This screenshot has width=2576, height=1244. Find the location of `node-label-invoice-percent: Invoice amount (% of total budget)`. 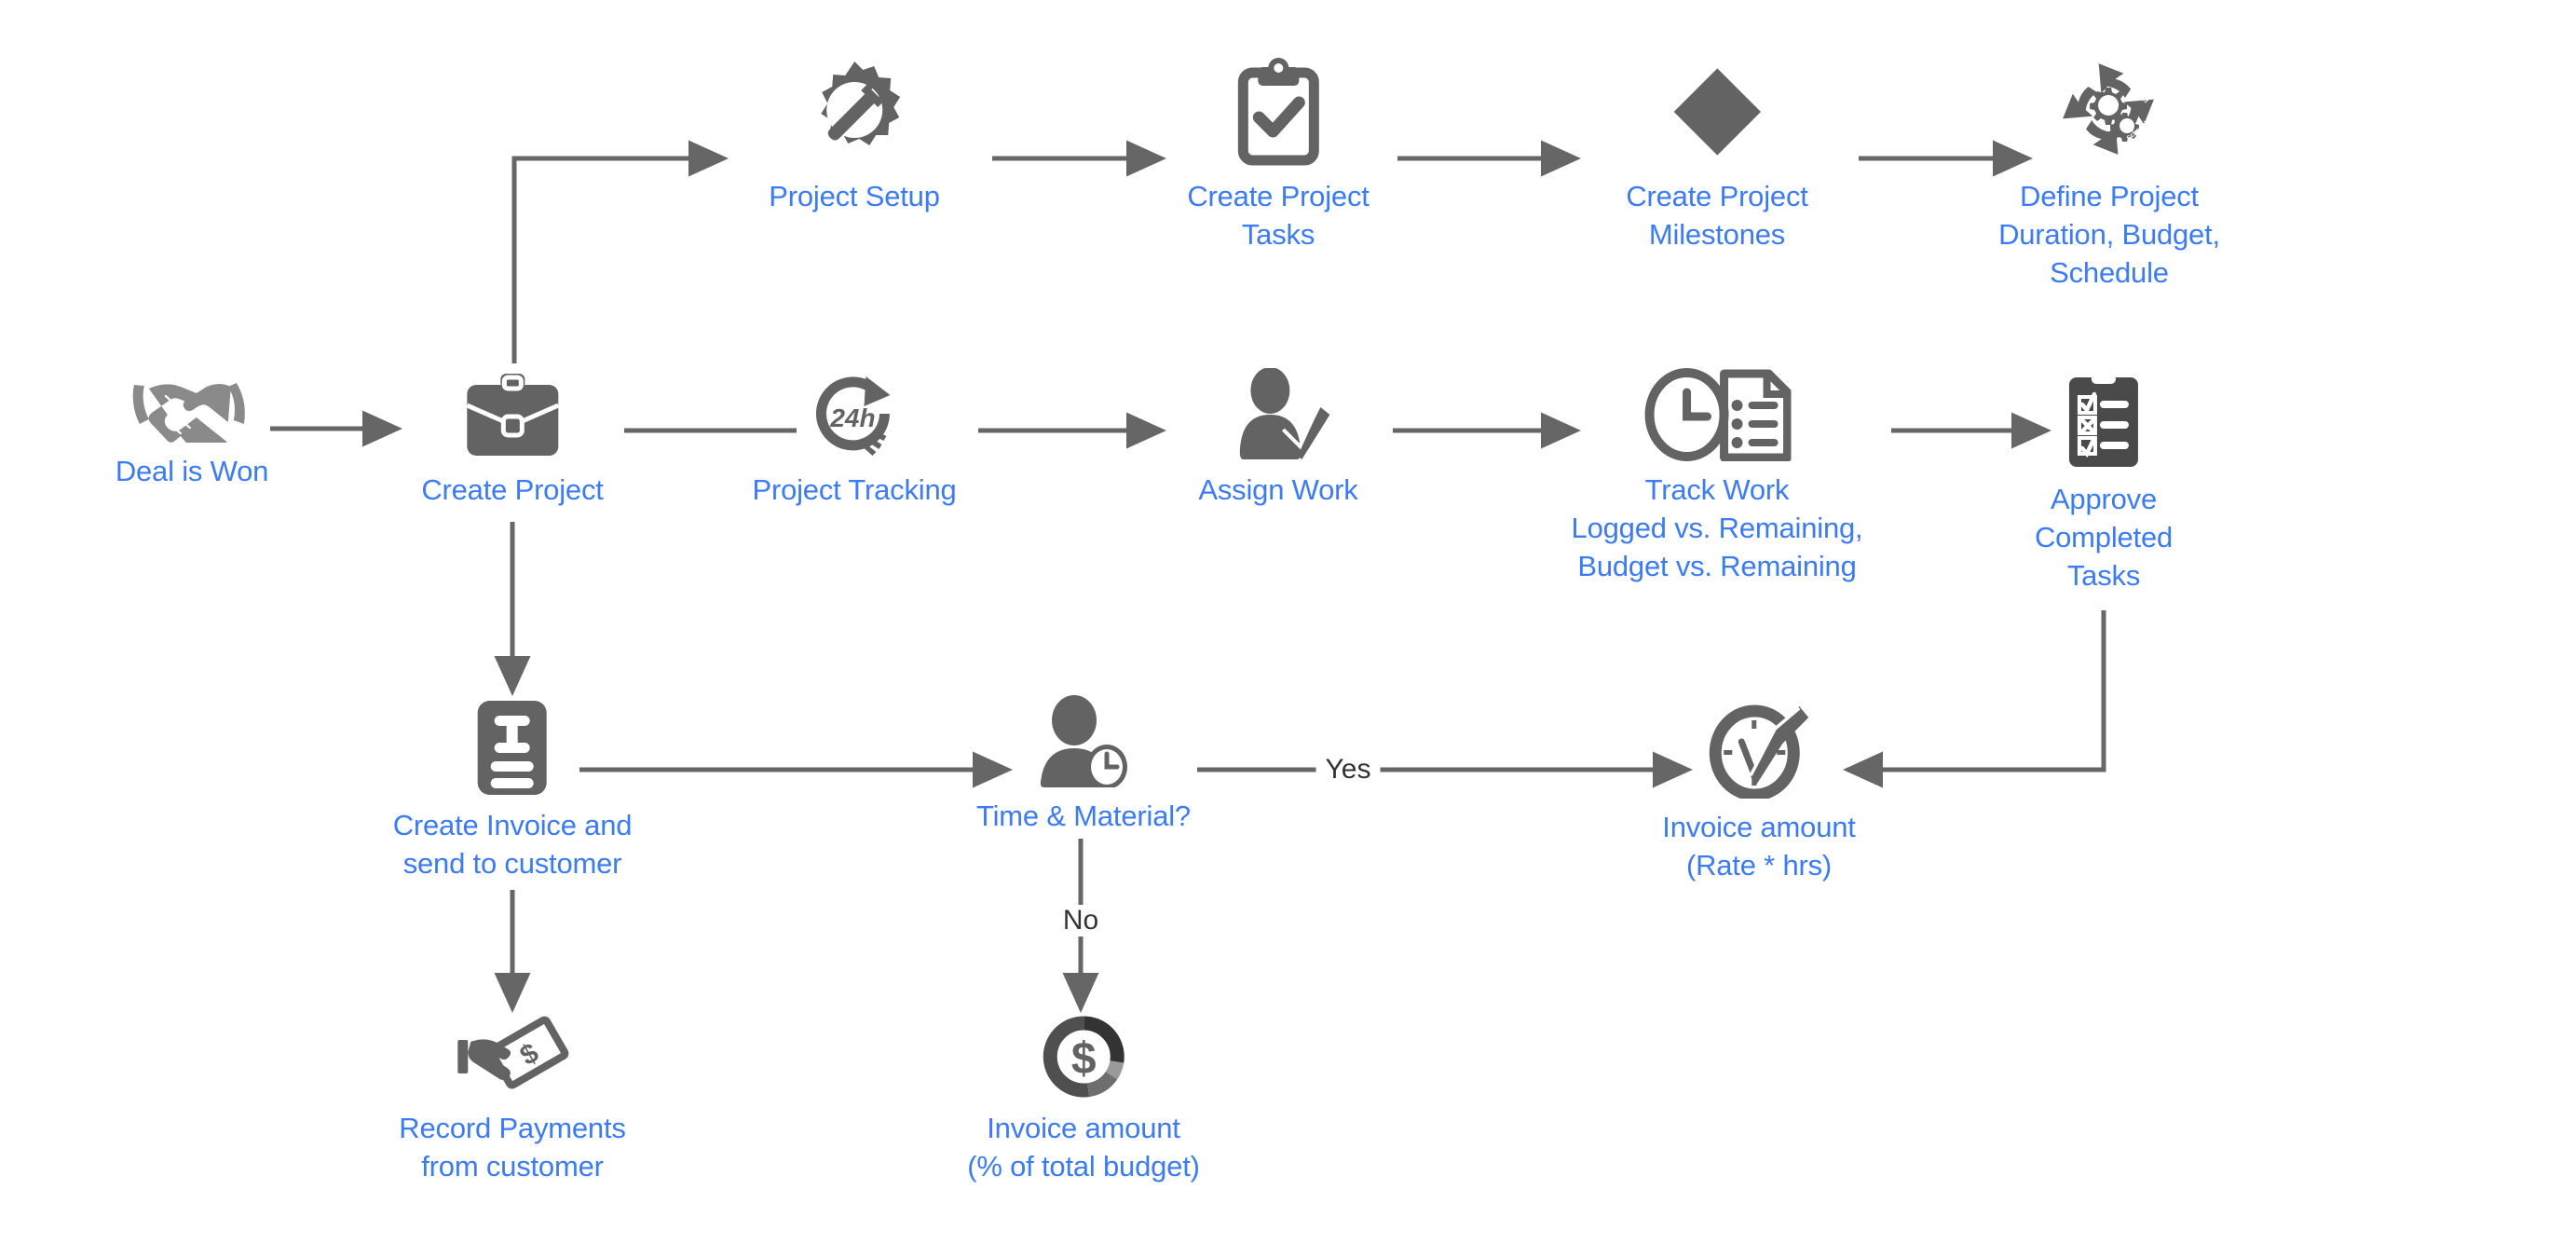

node-label-invoice-percent: Invoice amount (% of total budget) is located at coordinates (1083, 1147).